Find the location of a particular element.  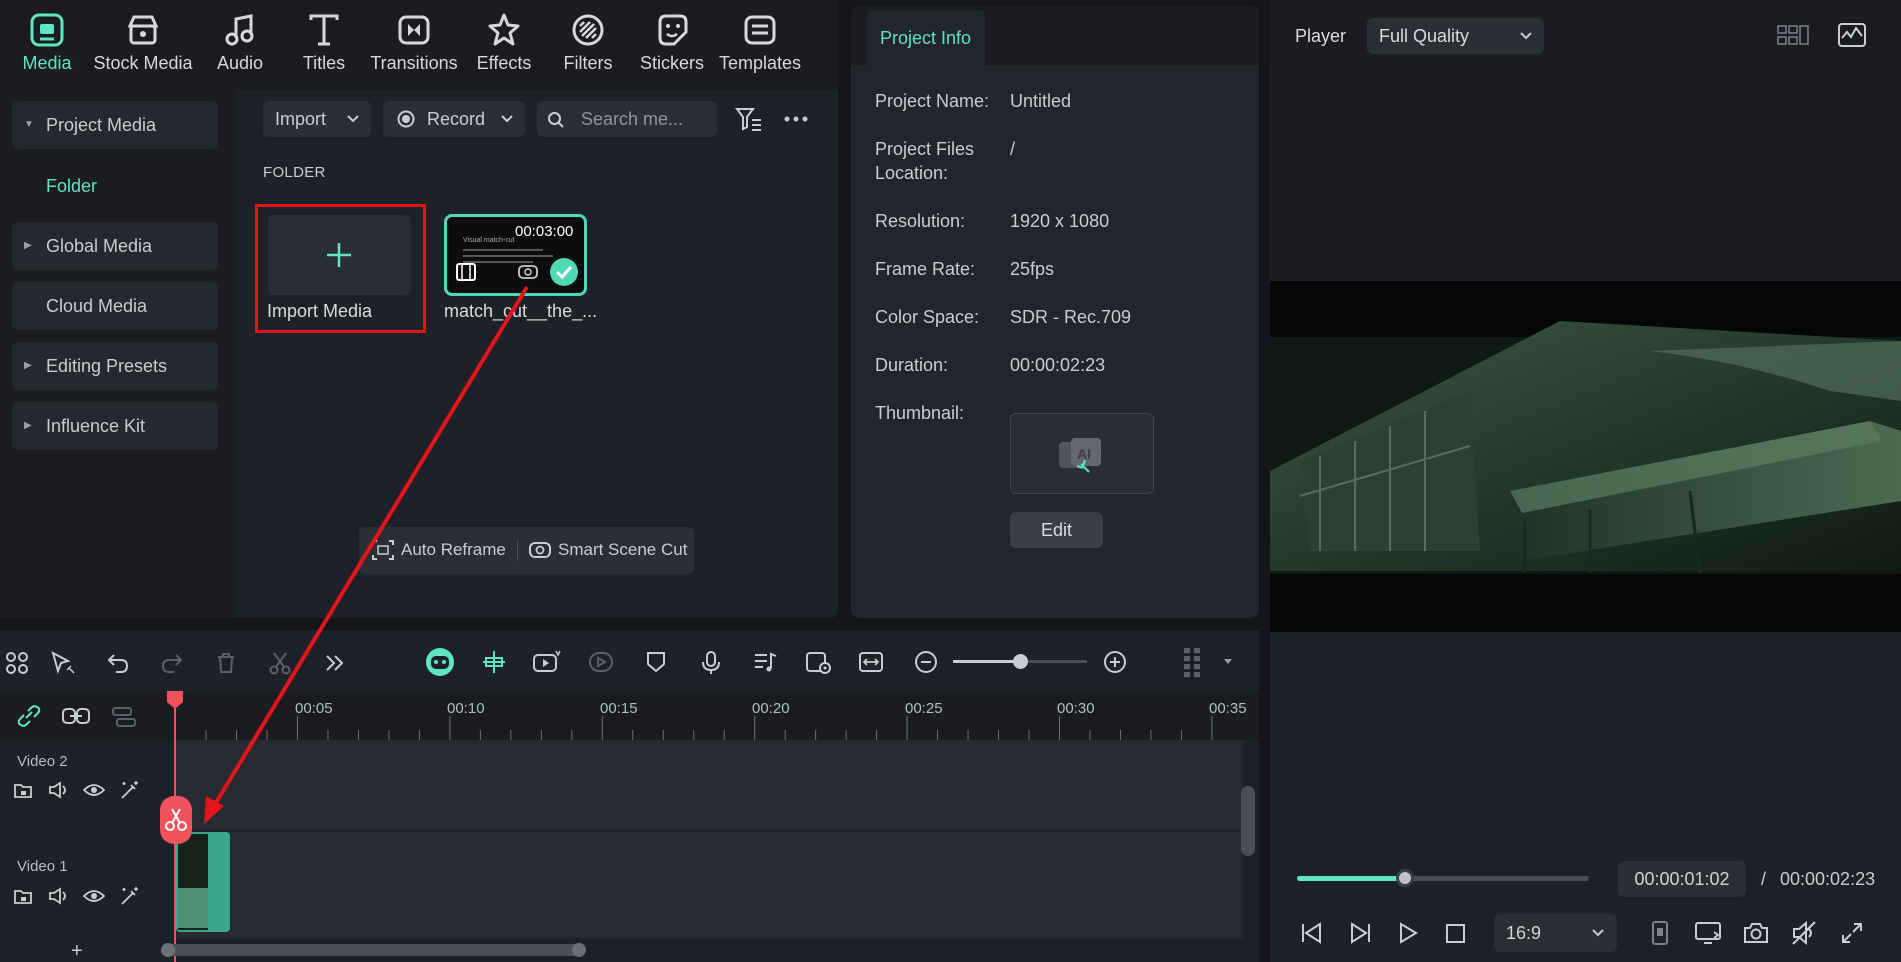

thumbnail-box: AI is located at coordinates (1082, 453).